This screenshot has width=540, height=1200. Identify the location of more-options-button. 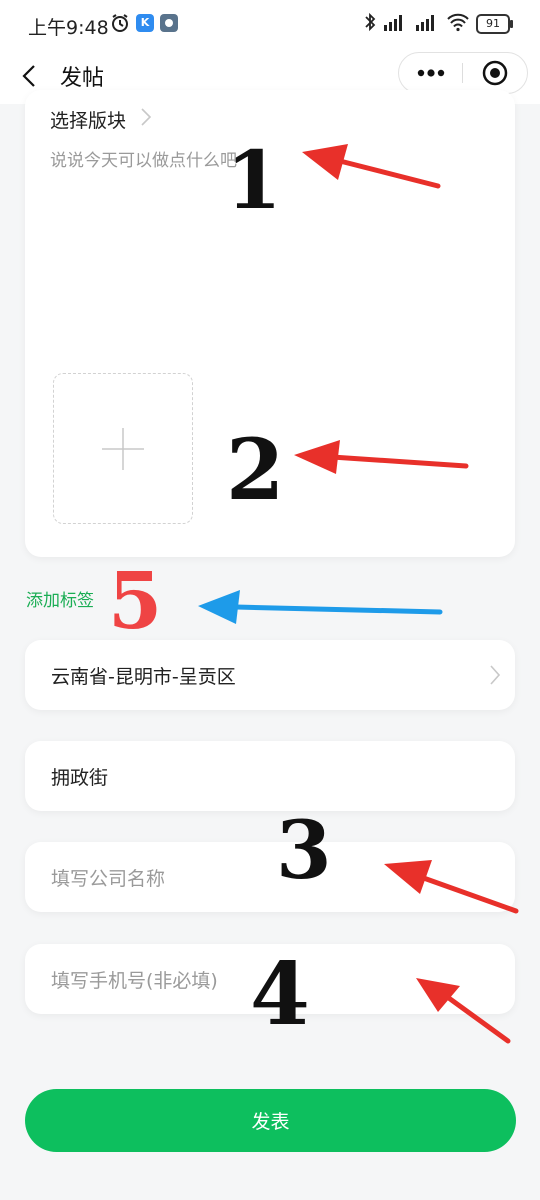
(430, 73).